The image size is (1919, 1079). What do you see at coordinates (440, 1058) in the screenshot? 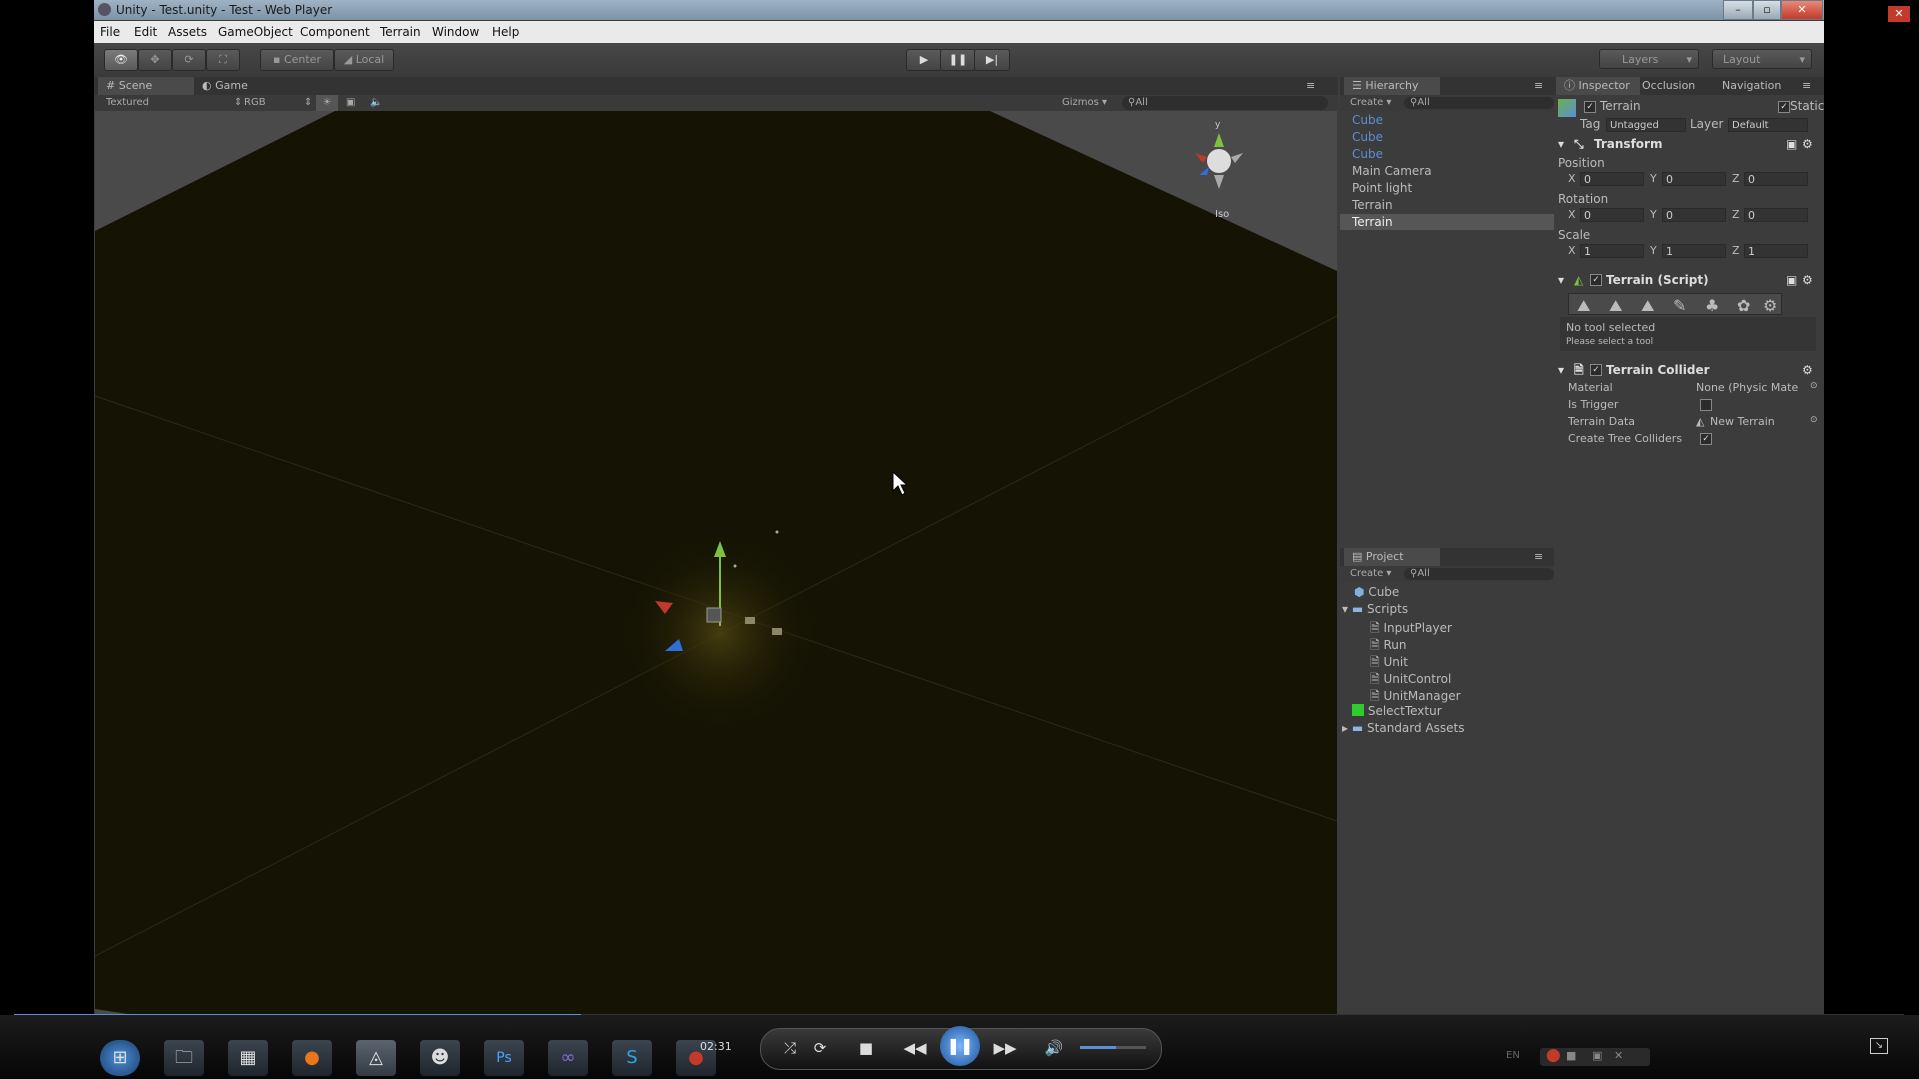
I see `taskbar-app-avatar: ☻` at bounding box center [440, 1058].